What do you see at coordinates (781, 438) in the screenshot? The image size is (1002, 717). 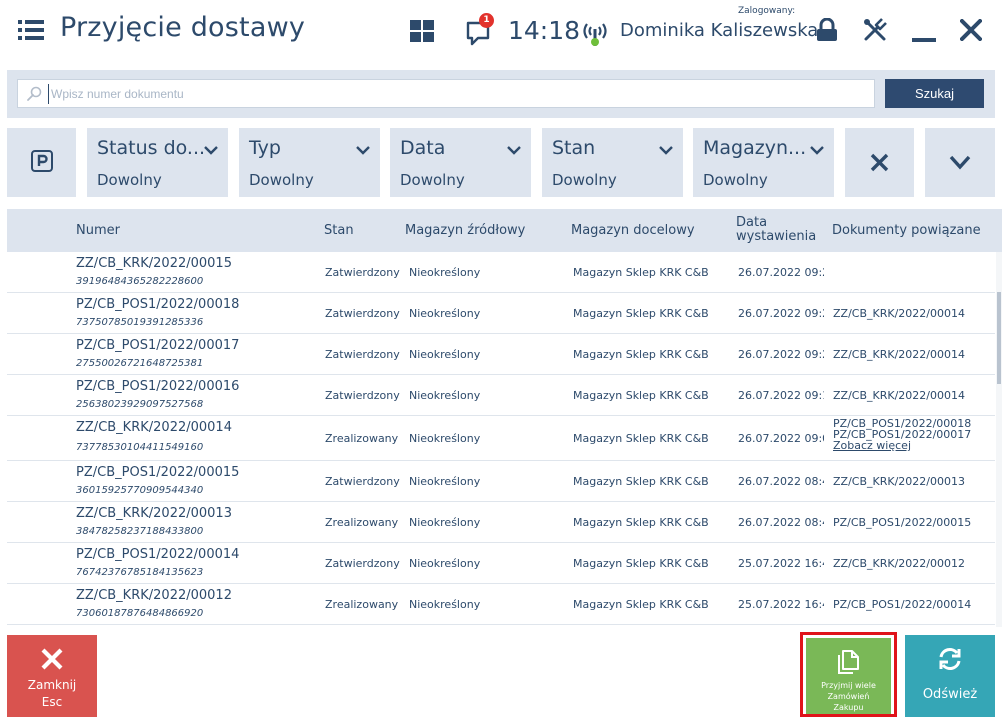 I see `issue-date: 26.07.2022 09:0` at bounding box center [781, 438].